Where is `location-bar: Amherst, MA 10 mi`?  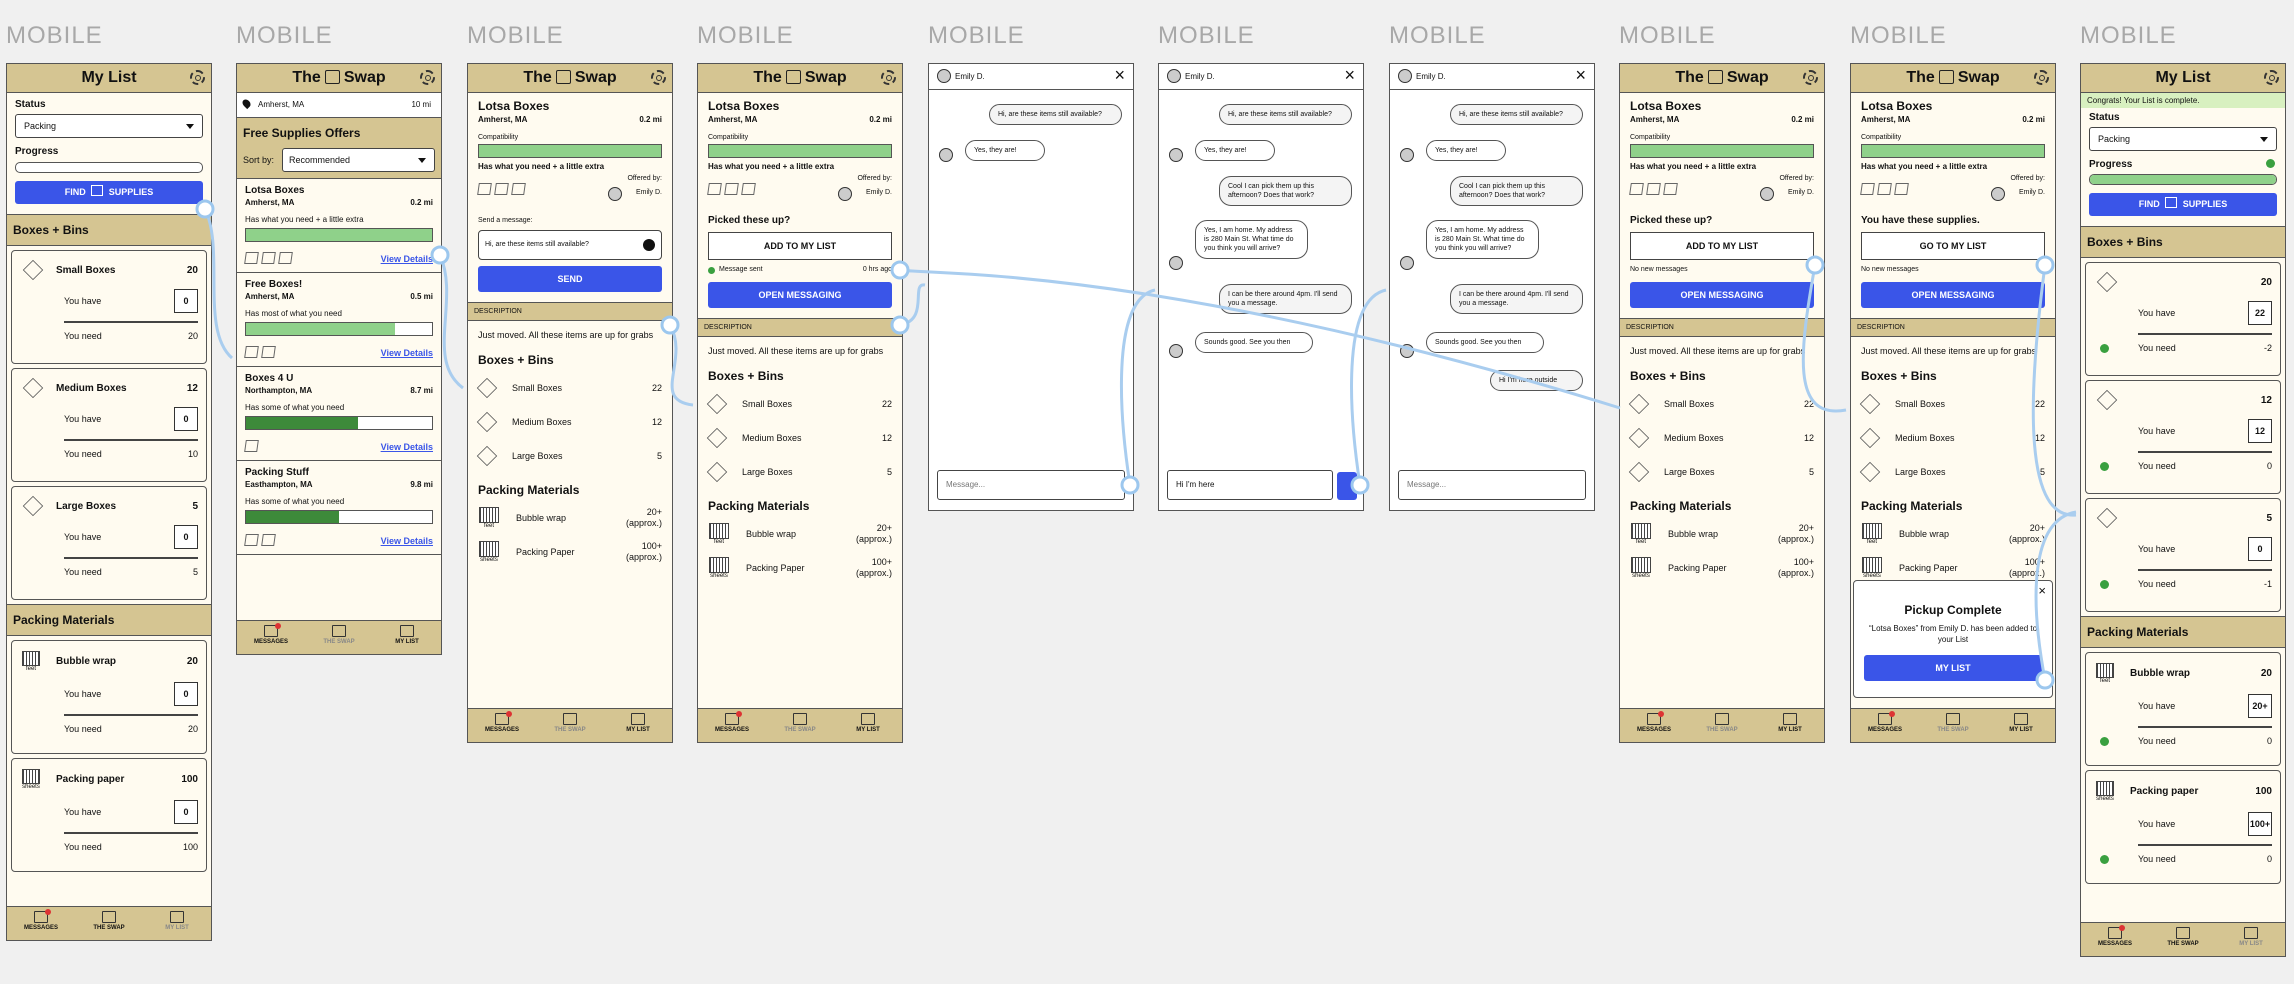
location-bar: Amherst, MA 10 mi is located at coordinates (339, 105).